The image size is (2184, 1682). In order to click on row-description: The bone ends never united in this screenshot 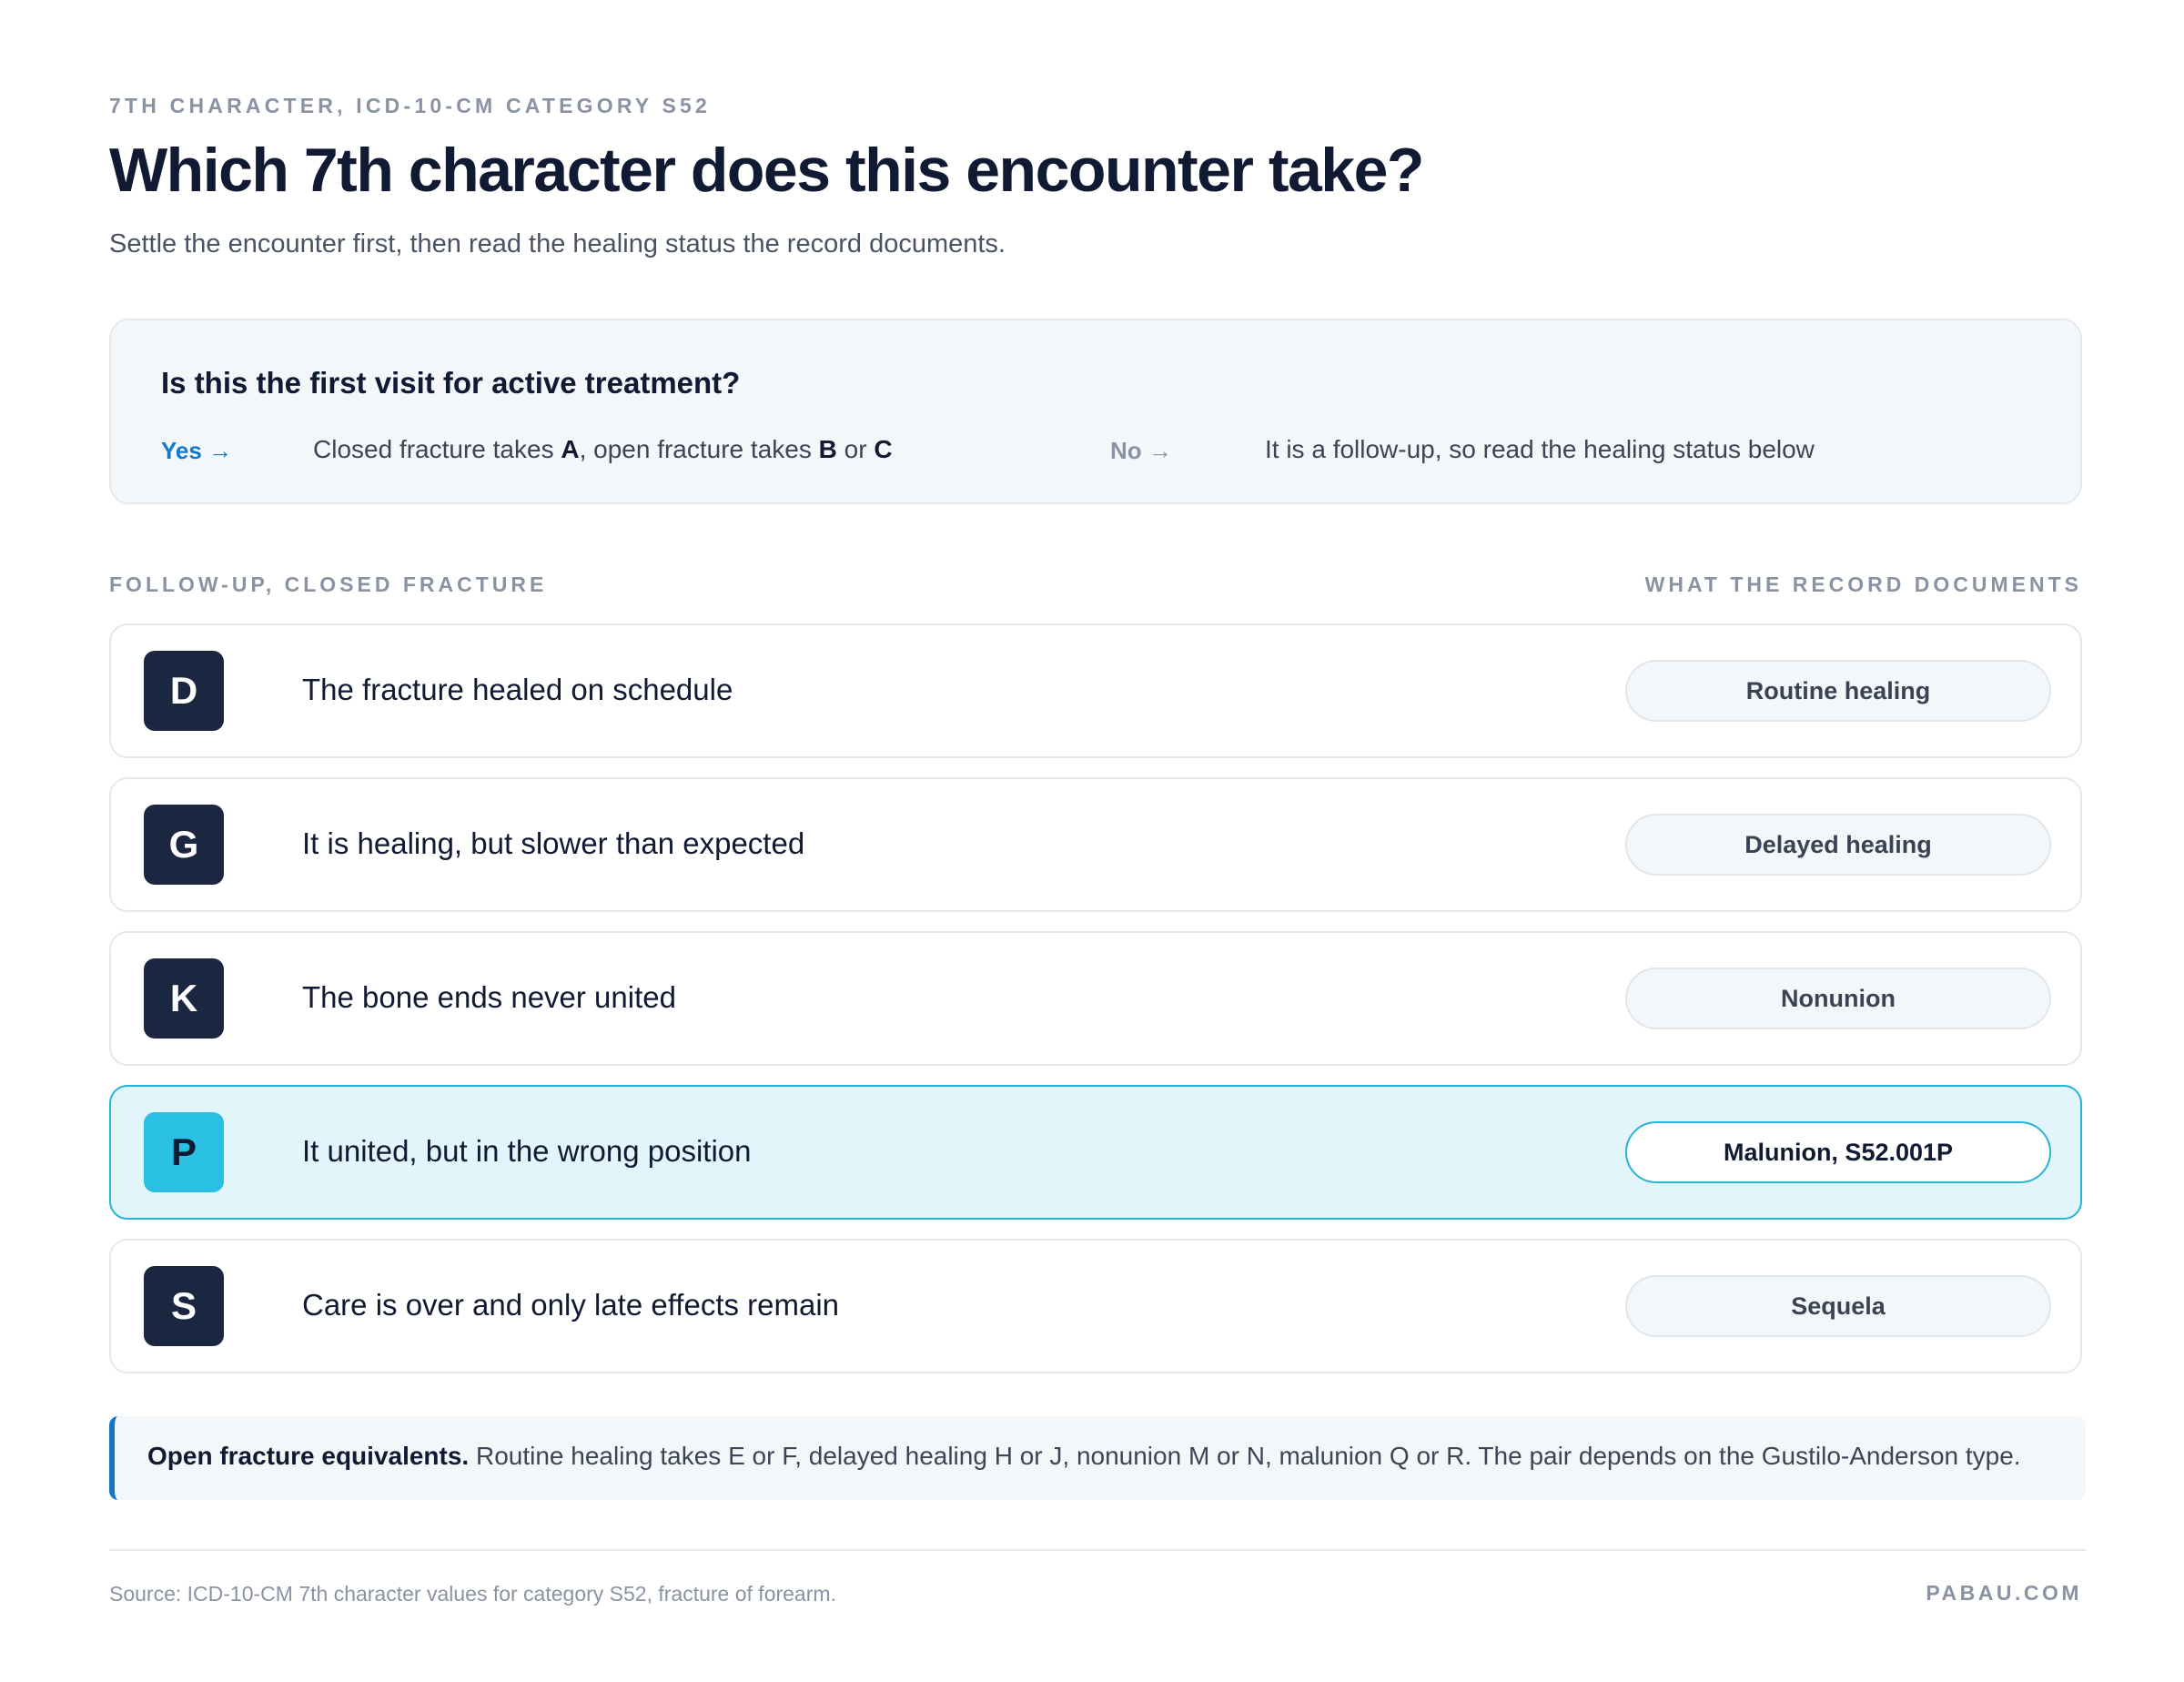, I will do `click(489, 997)`.